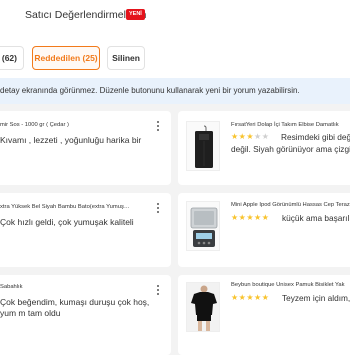  I want to click on review-comment-line: değil. Siyah görünüyor ama çizgili v, so click(290, 149).